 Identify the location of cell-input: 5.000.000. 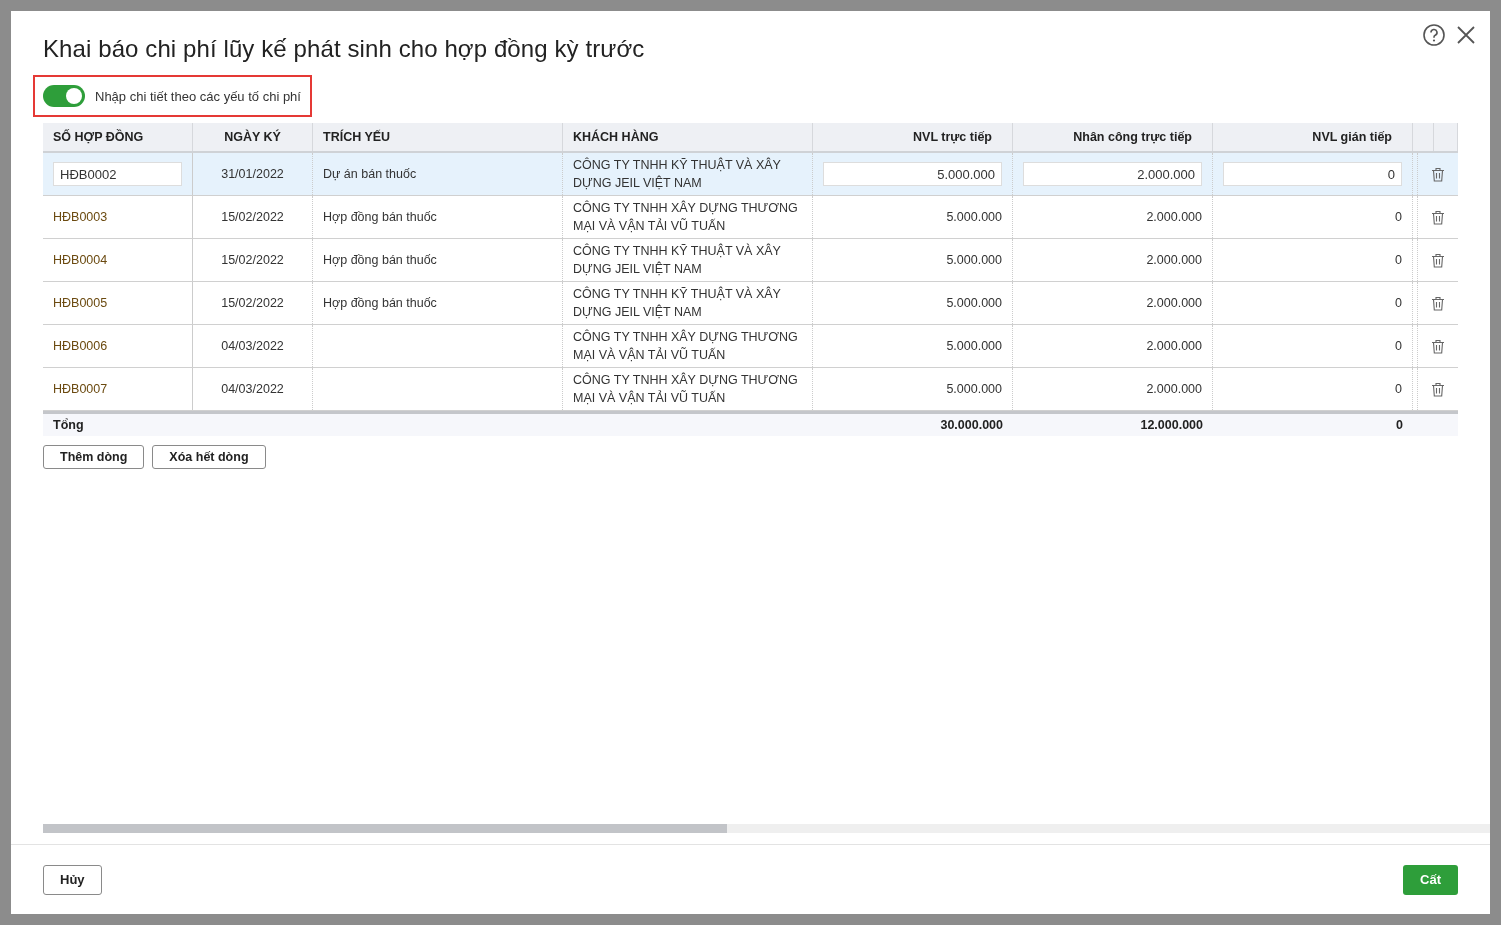
(912, 174).